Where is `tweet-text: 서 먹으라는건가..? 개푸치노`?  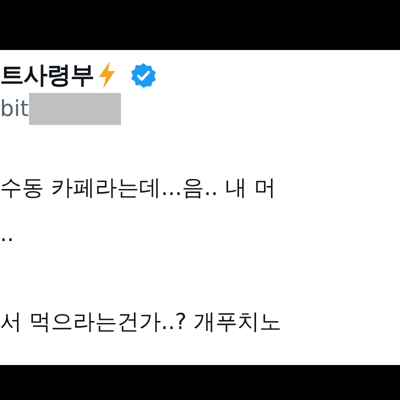
tweet-text: 서 먹으라는건가..? 개푸치노 is located at coordinates (141, 322).